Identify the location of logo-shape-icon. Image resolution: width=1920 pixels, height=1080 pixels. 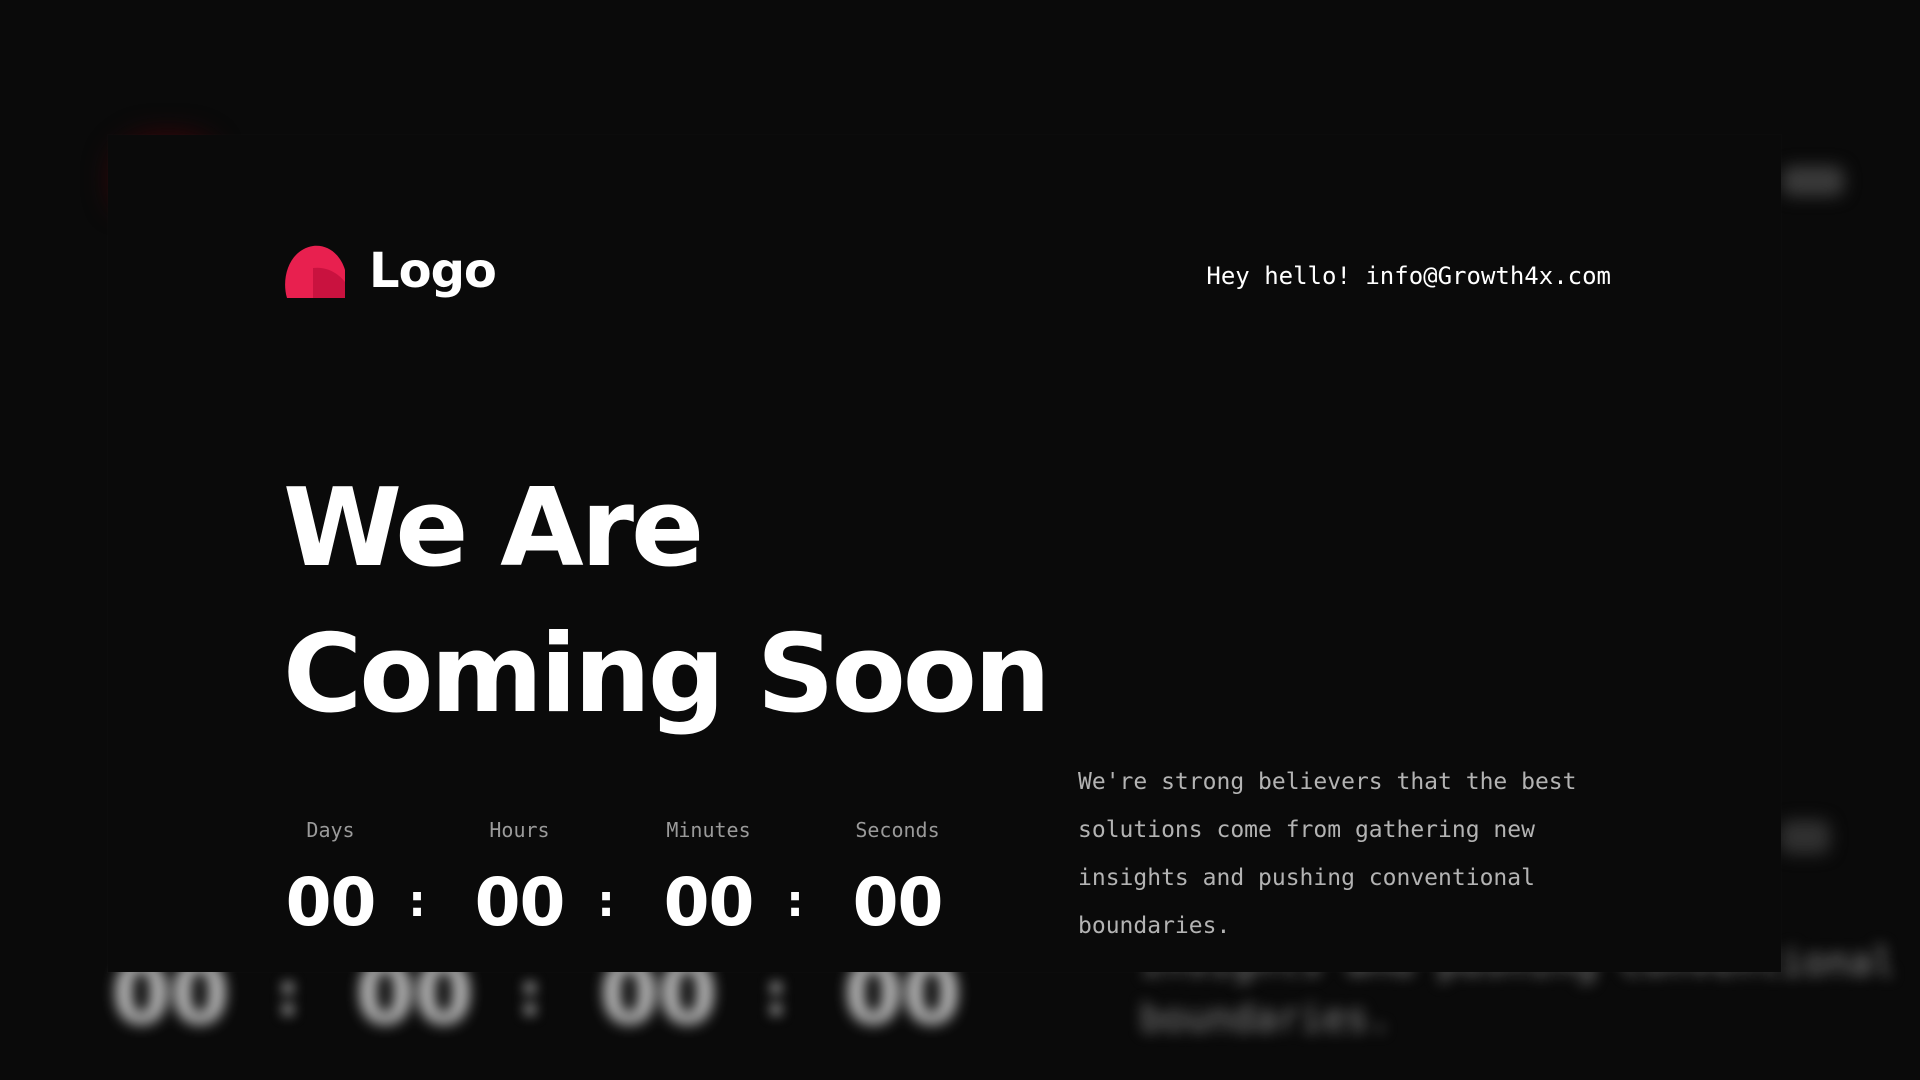
(316, 273).